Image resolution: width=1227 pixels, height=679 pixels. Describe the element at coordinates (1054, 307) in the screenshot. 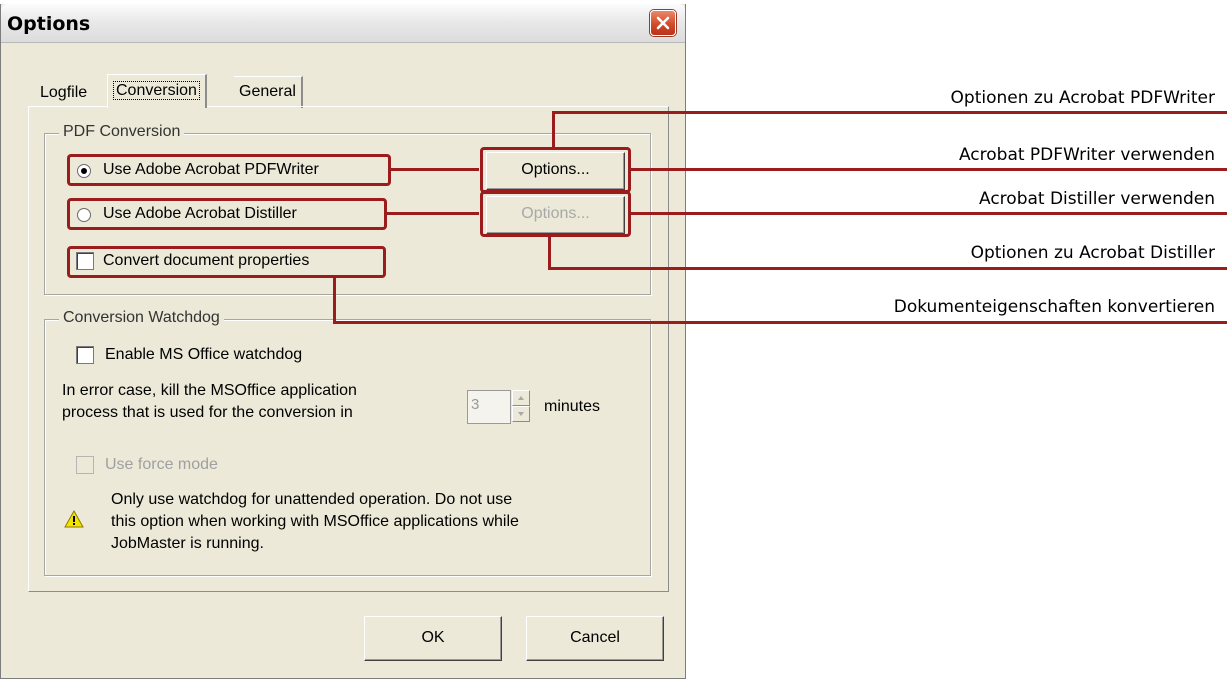

I see `callout-doc-properties: Dokumenteigenschaften konvertieren` at that location.